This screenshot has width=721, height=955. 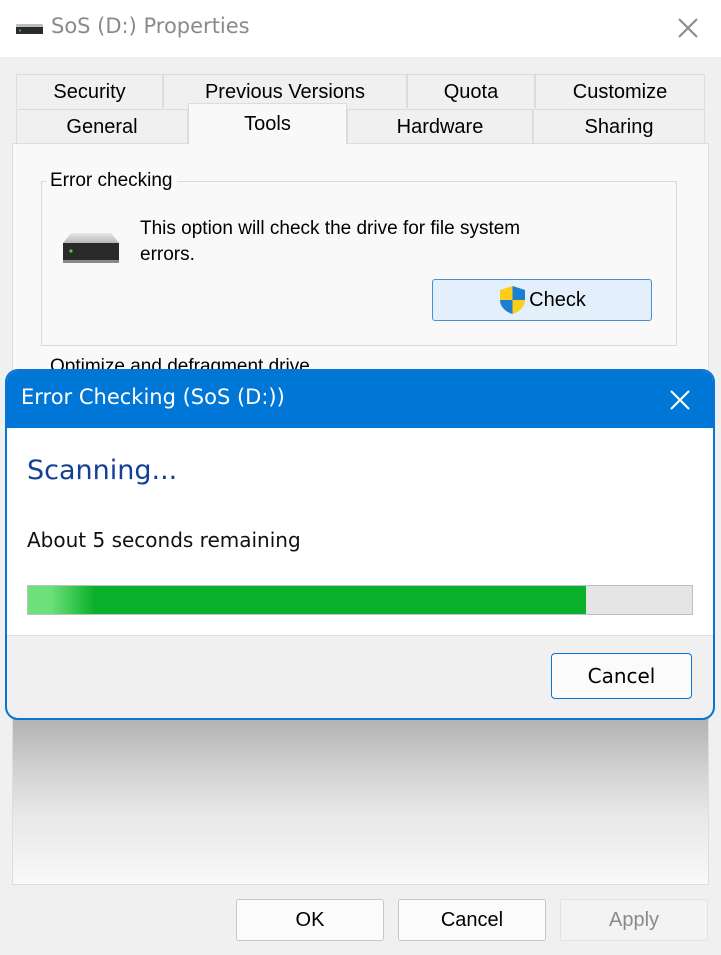 I want to click on tab-security: Security, so click(x=89, y=91).